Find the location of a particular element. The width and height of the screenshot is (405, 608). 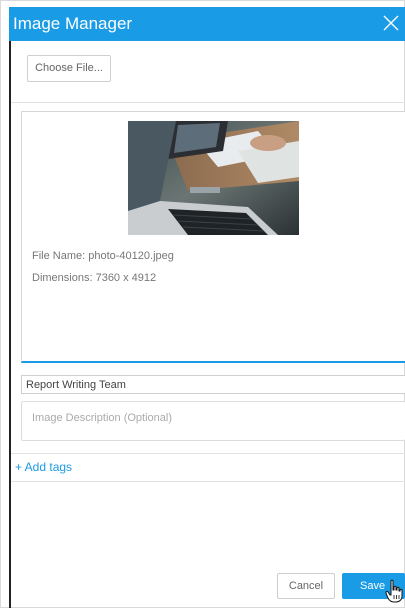

close-icon is located at coordinates (391, 23).